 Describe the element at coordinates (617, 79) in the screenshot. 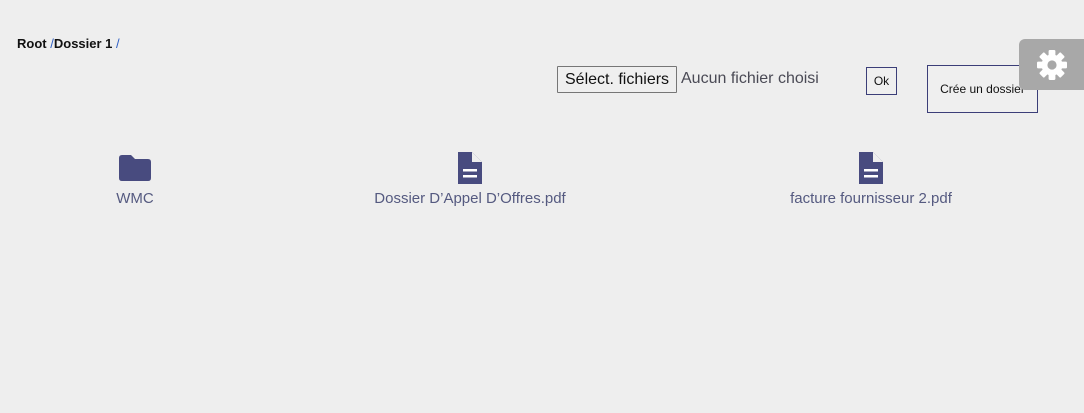

I see `select-files-button: Sélect. fichiers` at that location.